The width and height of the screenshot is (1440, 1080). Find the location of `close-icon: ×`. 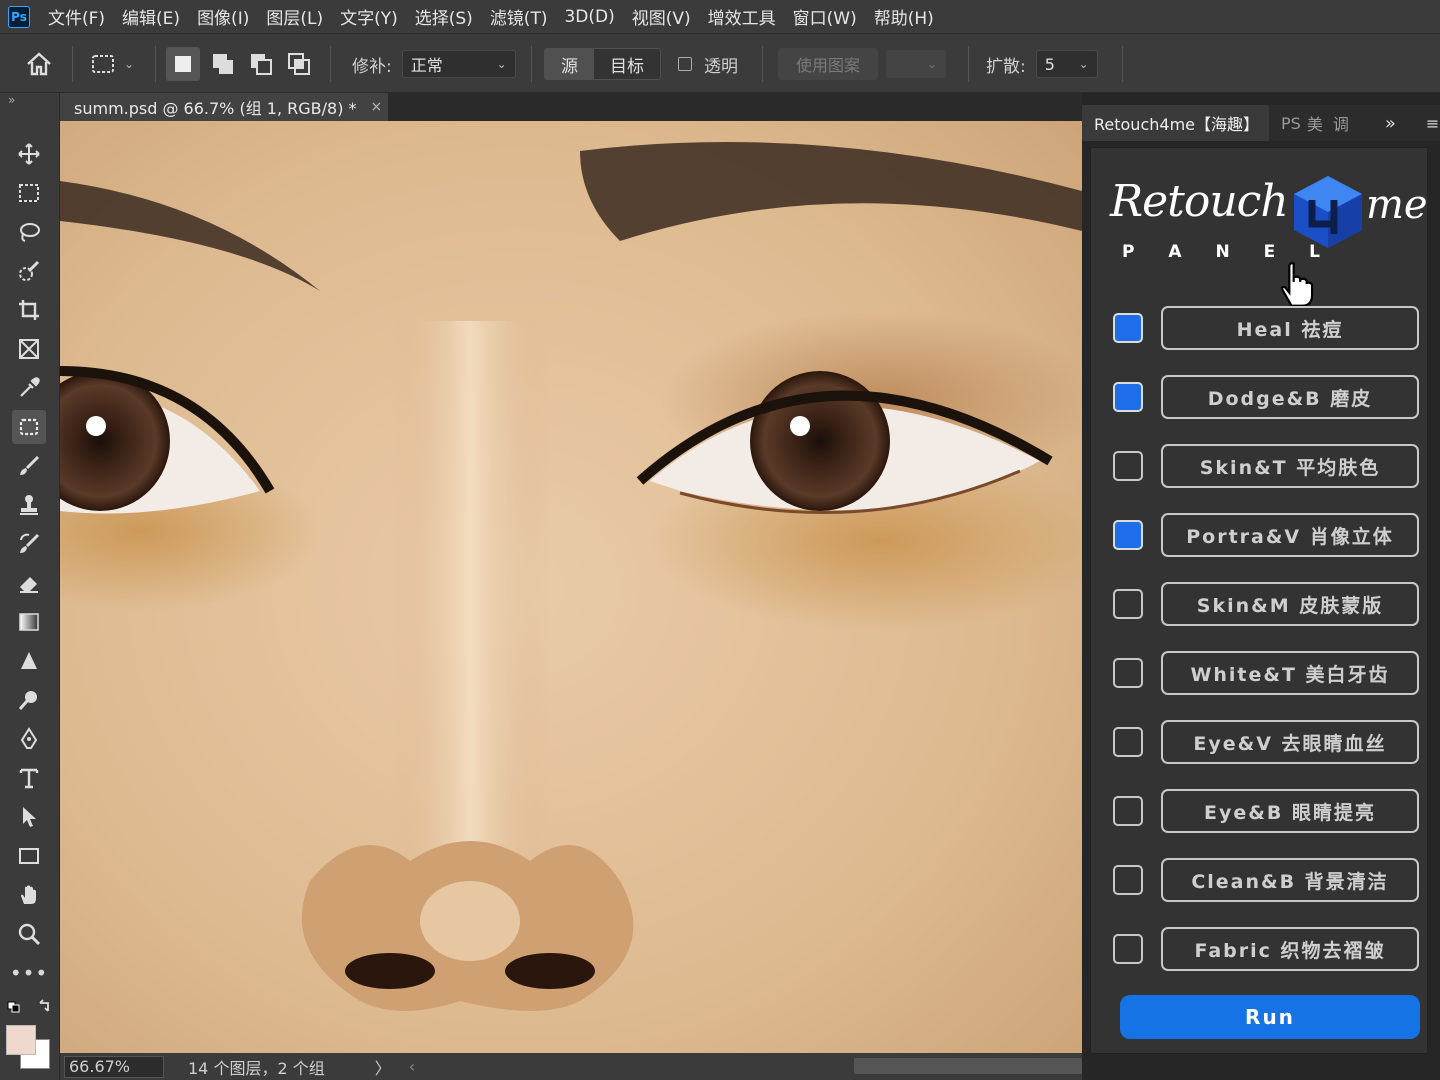

close-icon: × is located at coordinates (377, 107).